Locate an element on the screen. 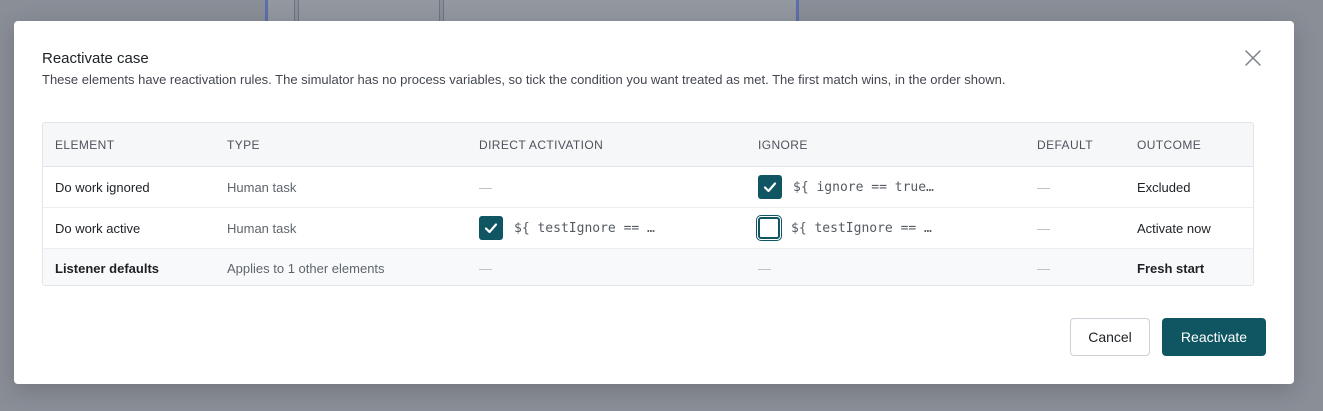 Image resolution: width=1323 pixels, height=411 pixels. element-name: Listener defaults is located at coordinates (107, 268).